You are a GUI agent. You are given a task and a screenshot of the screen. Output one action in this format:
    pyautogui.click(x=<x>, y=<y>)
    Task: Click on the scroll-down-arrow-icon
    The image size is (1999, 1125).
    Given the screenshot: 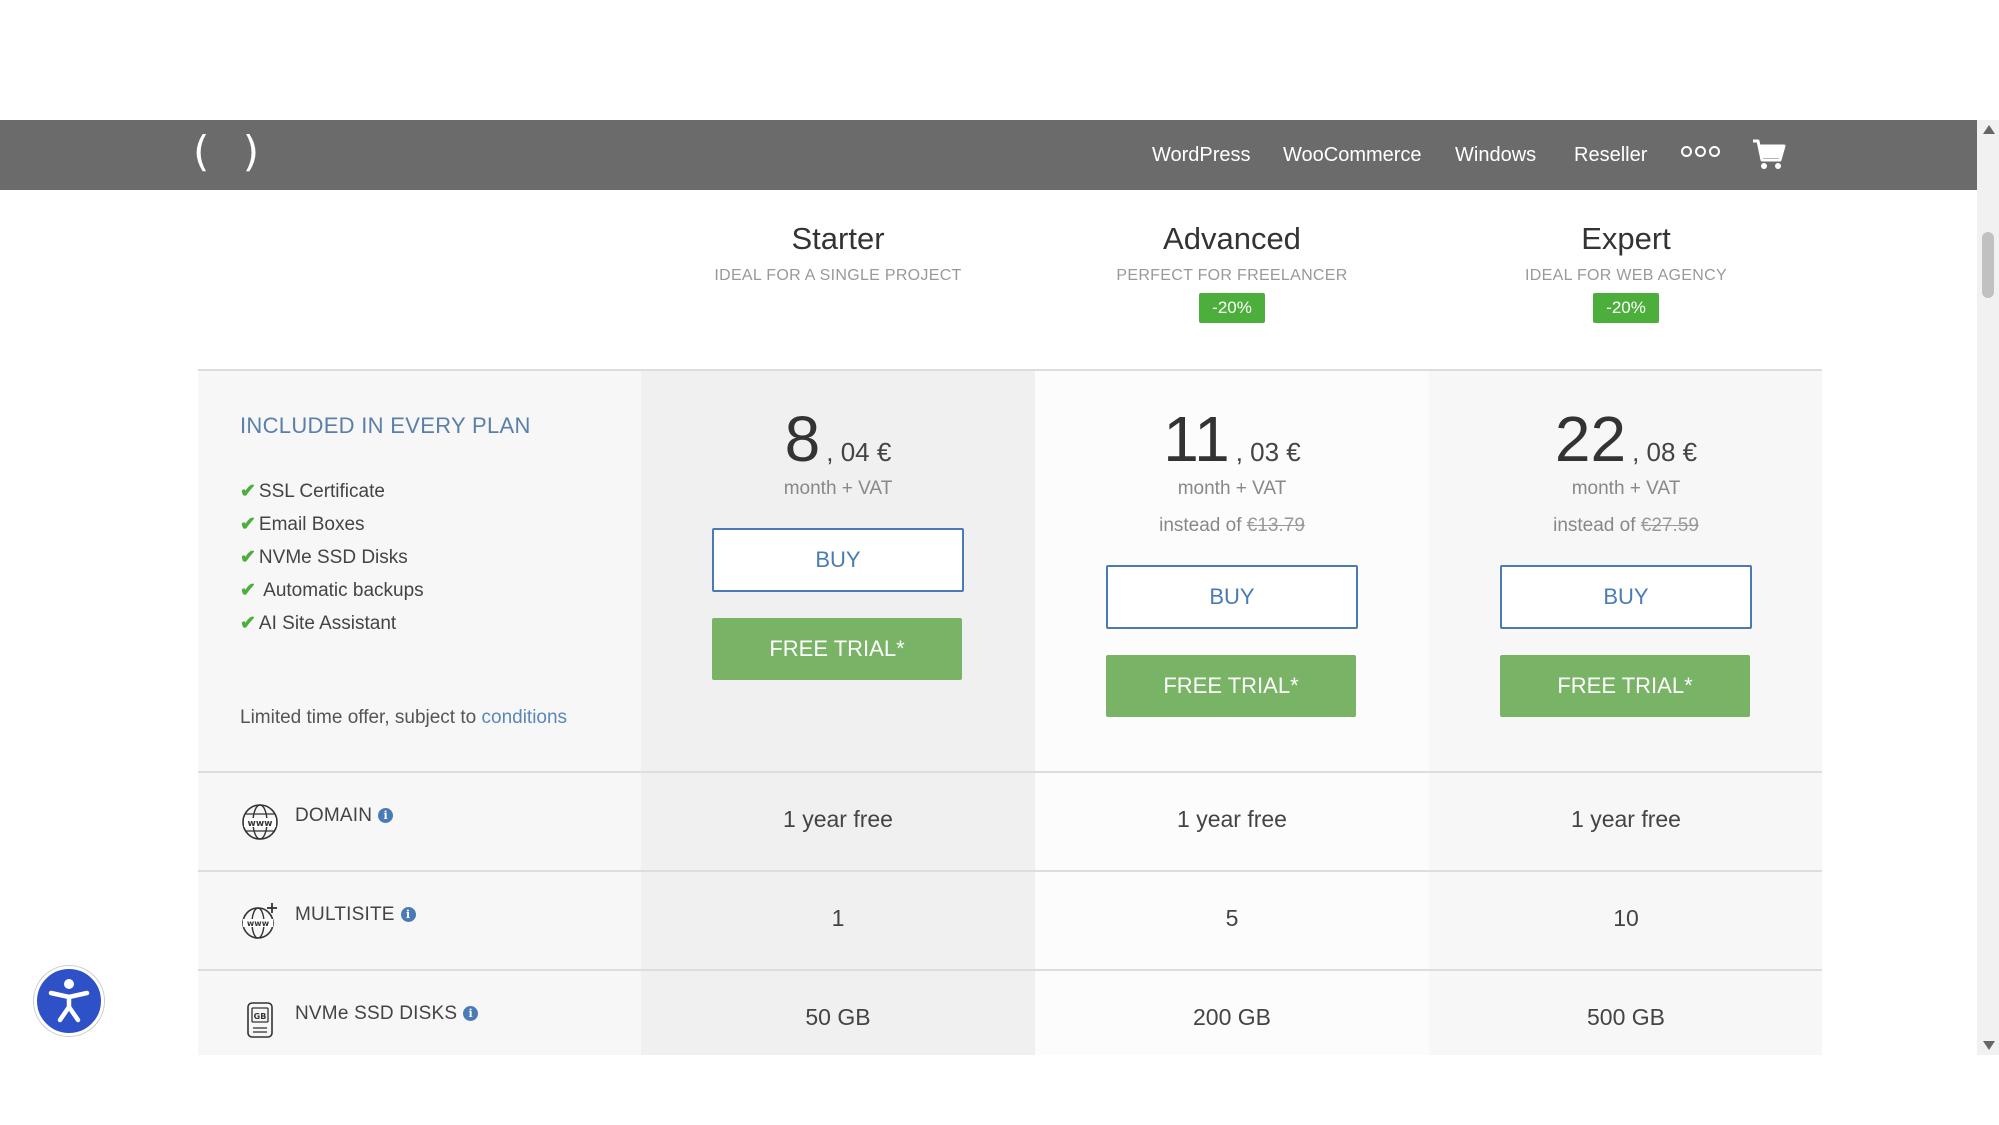 What is the action you would take?
    pyautogui.click(x=1989, y=1045)
    